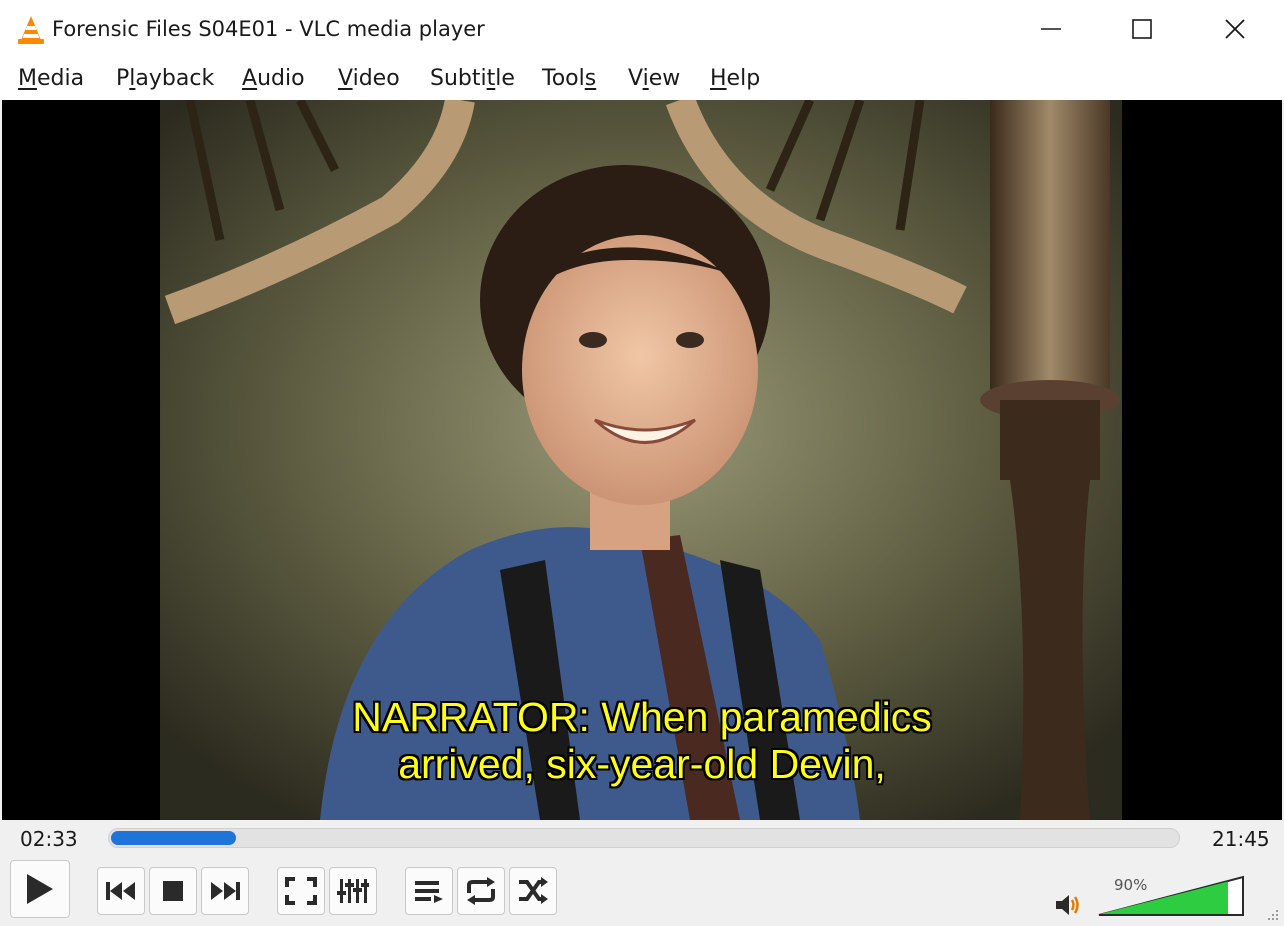 This screenshot has height=926, width=1284. Describe the element at coordinates (644, 838) in the screenshot. I see `seek-bar` at that location.